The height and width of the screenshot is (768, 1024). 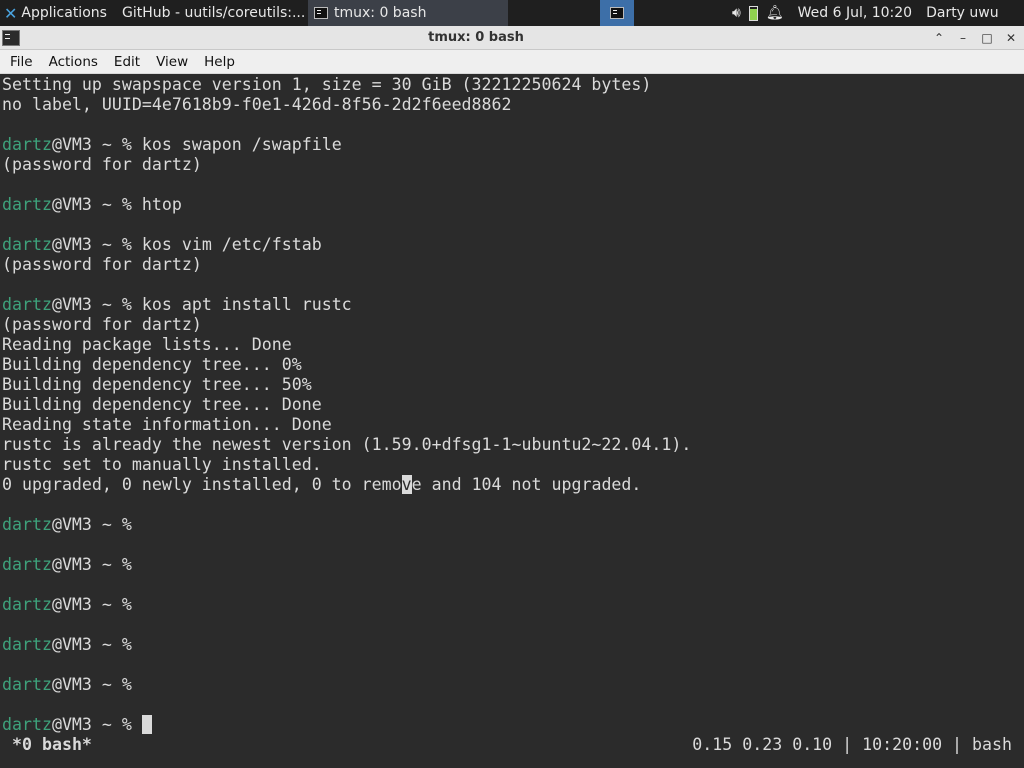 I want to click on terminal-output-line: Building dependency tree... 50%, so click(x=157, y=384).